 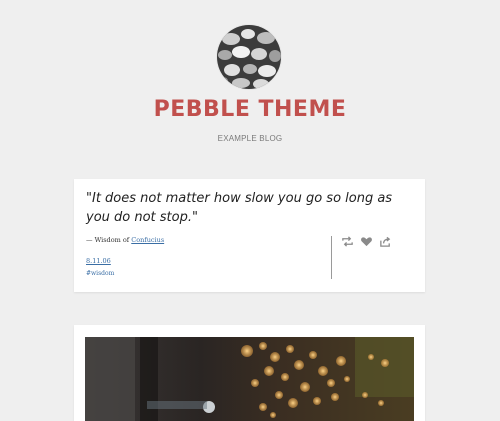 I want to click on bokeh-lights-photo, so click(x=249, y=379).